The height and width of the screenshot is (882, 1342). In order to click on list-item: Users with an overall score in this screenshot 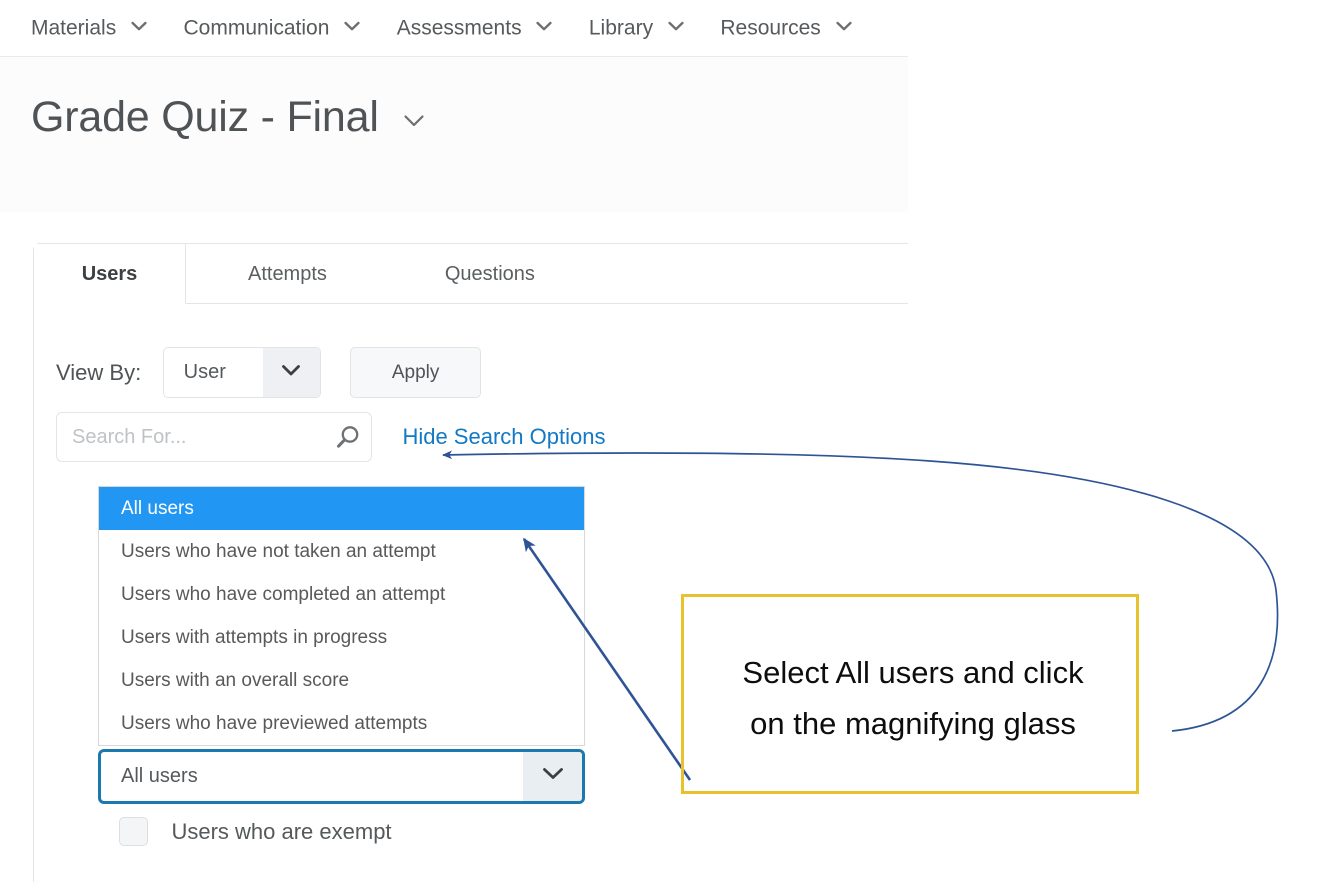, I will do `click(341, 680)`.